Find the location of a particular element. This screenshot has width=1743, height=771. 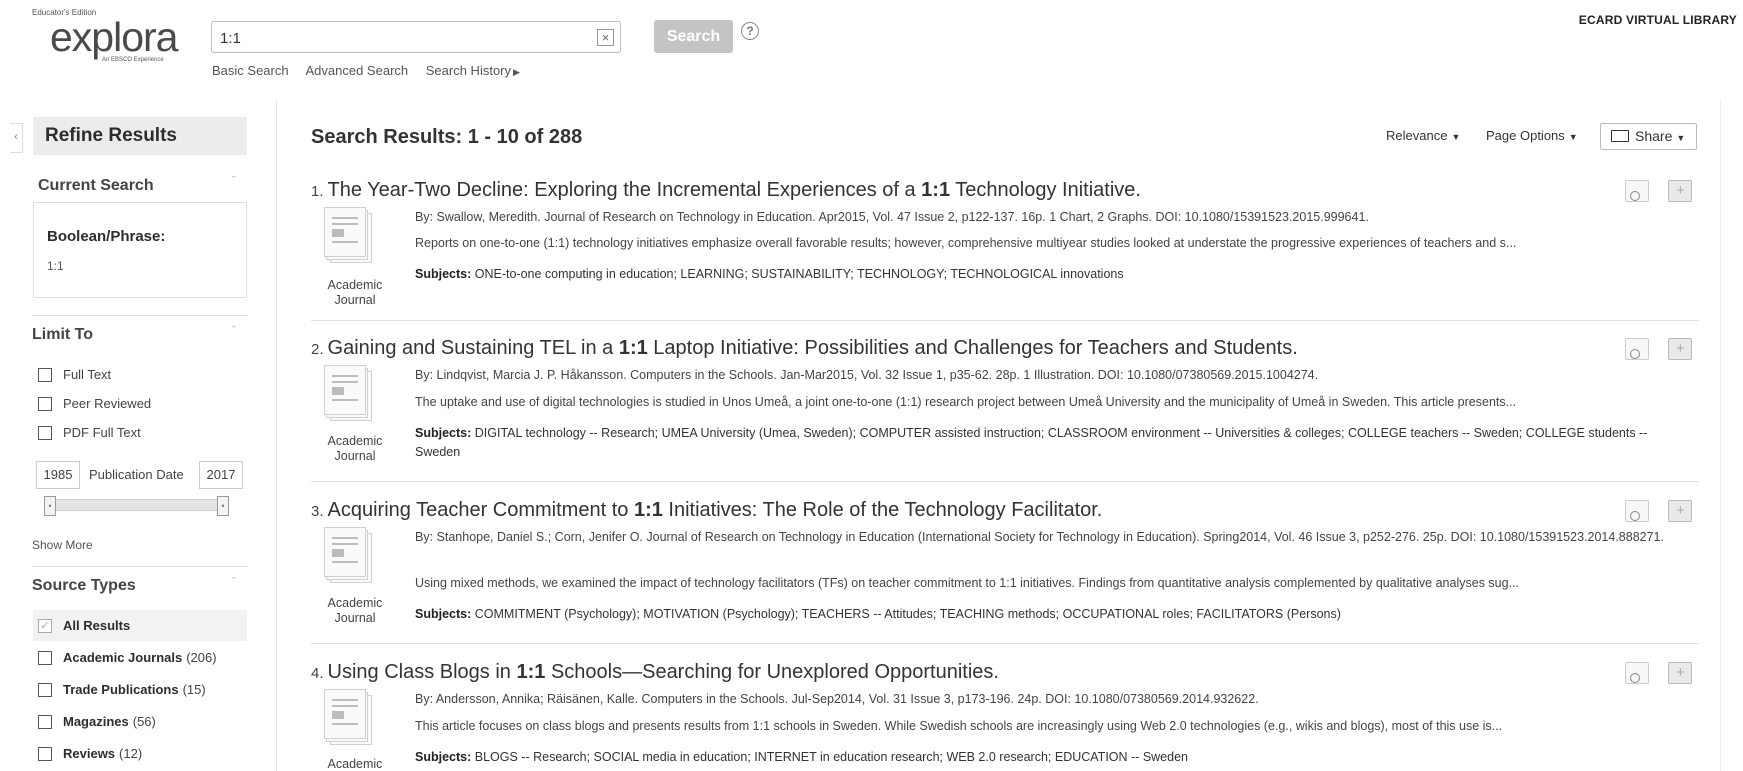

title-highlight: 1:1 is located at coordinates (936, 190).